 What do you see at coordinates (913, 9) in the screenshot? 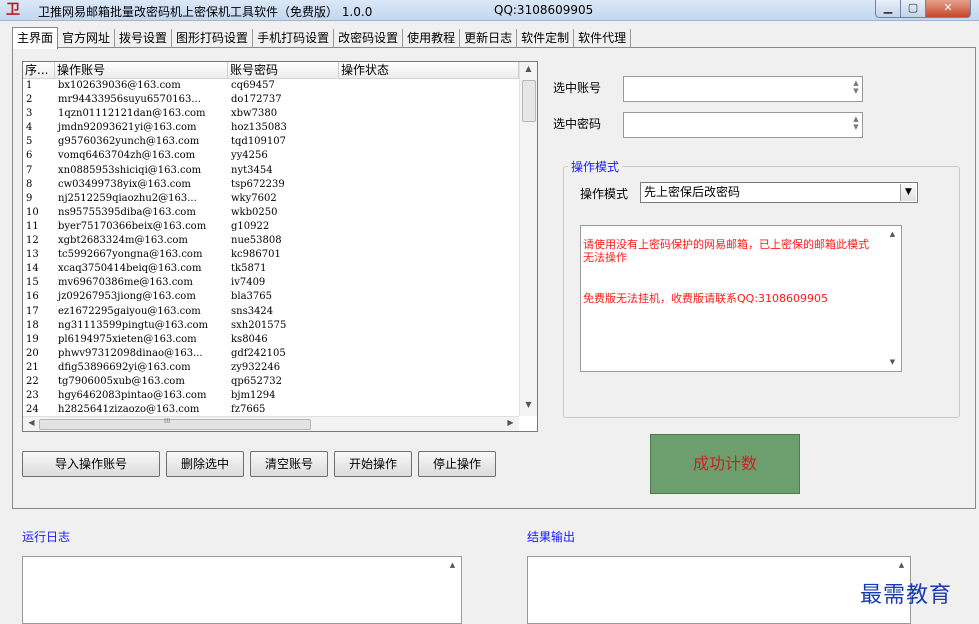
I see `maximize-icon: ▢` at bounding box center [913, 9].